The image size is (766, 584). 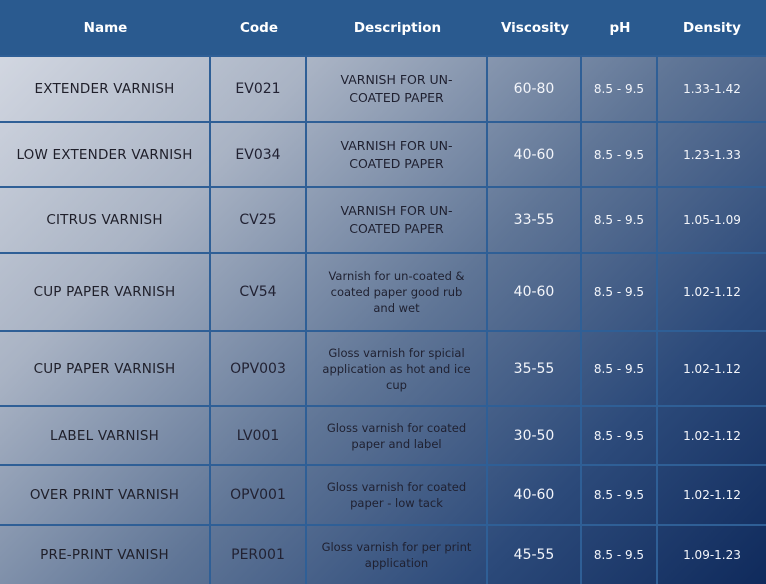 I want to click on cell-density: 1.05-1.09, so click(x=712, y=220).